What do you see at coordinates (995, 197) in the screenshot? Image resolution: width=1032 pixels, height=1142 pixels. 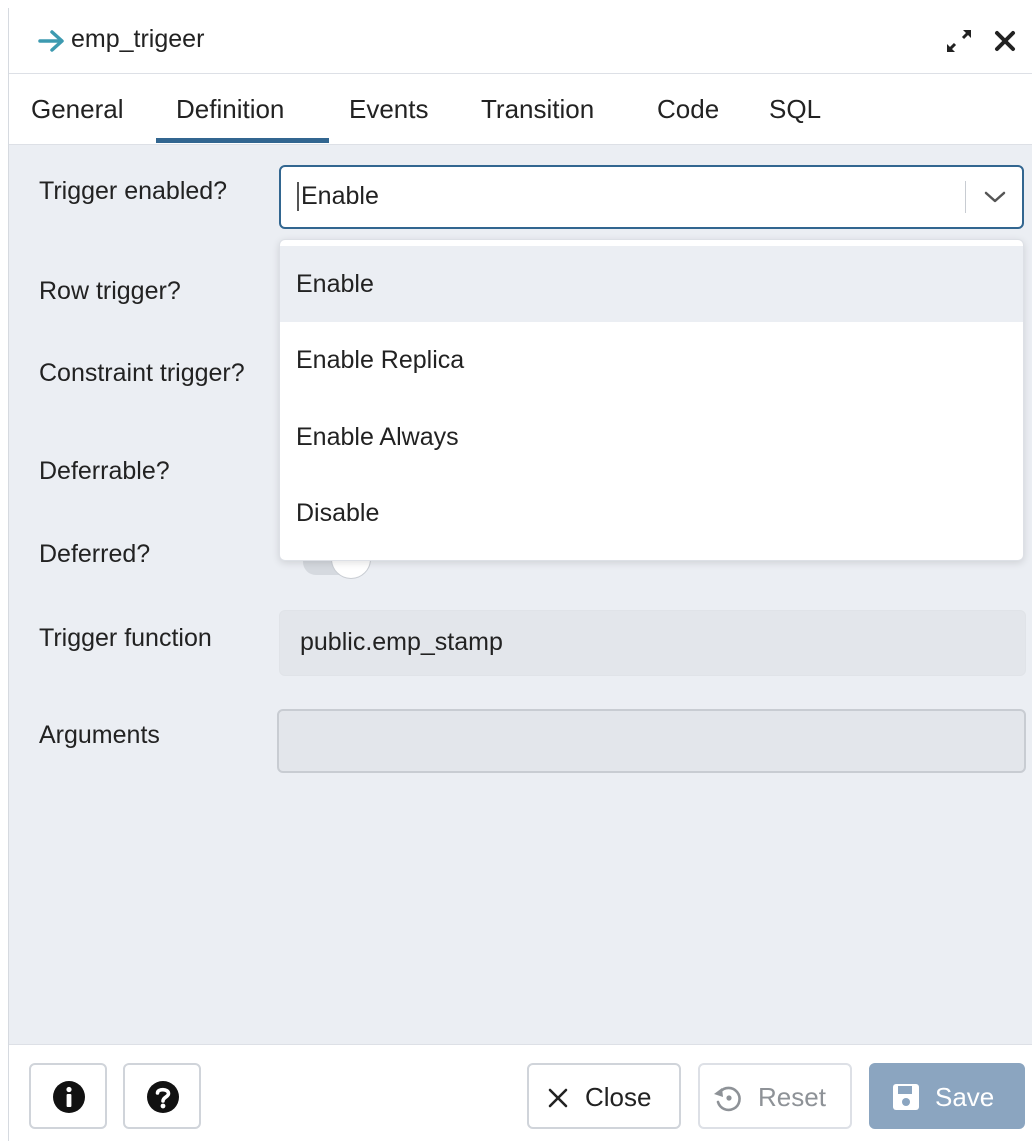 I see `chevron-down-icon` at bounding box center [995, 197].